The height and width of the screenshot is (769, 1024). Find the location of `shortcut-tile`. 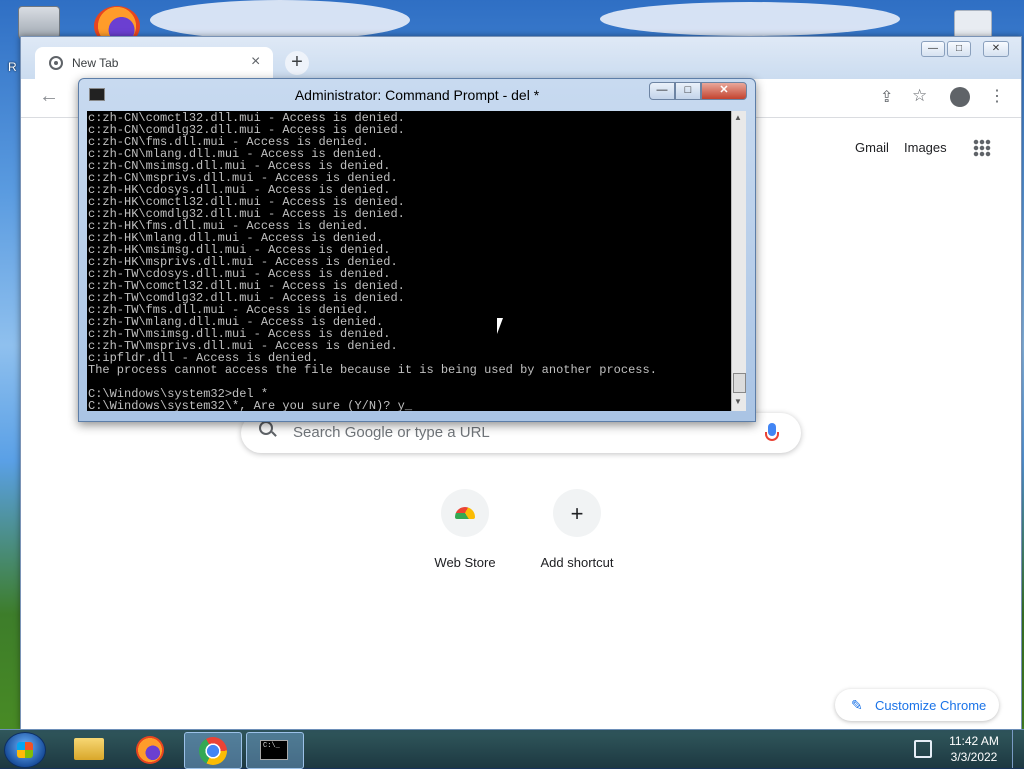

shortcut-tile is located at coordinates (465, 513).